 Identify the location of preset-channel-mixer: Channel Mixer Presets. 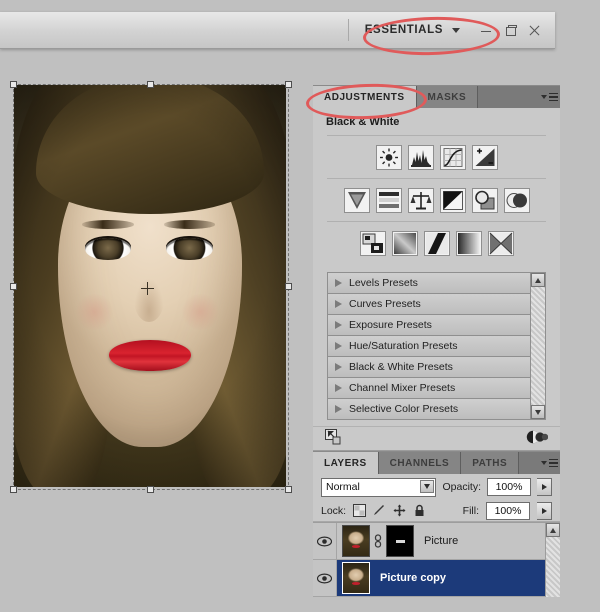
(429, 388).